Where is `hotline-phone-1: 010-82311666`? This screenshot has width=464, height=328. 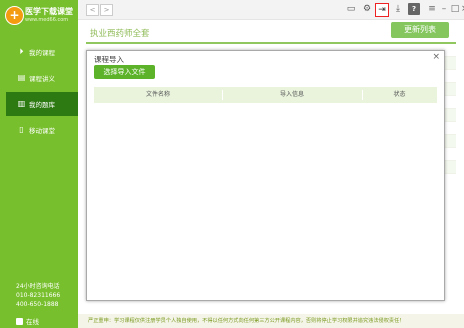 hotline-phone-1: 010-82311666 is located at coordinates (38, 295).